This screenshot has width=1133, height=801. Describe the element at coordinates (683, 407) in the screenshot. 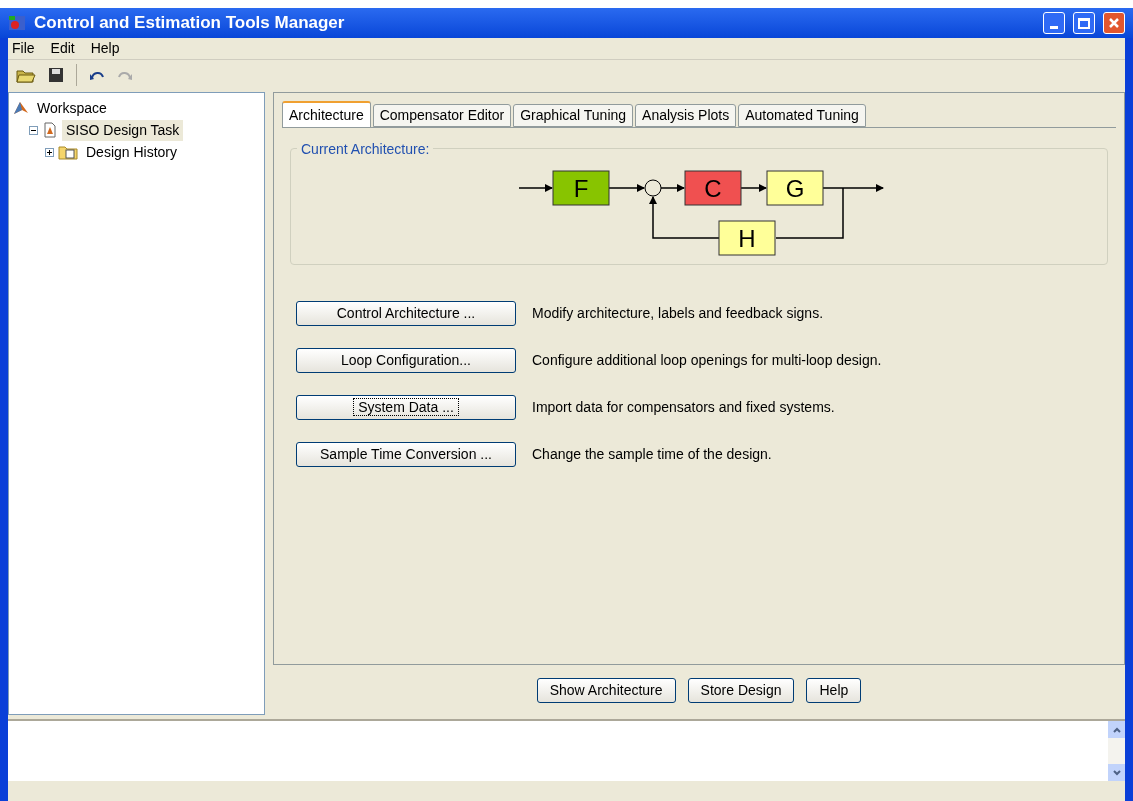

I see `action-description: Import data for compensators and fixed systems.` at that location.